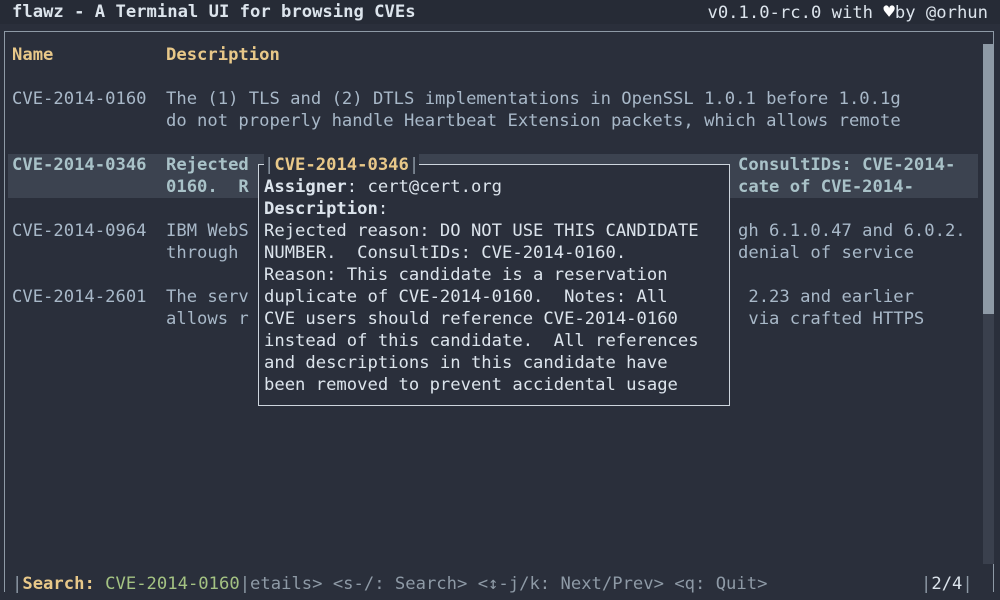 The width and height of the screenshot is (1000, 600). What do you see at coordinates (207, 297) in the screenshot?
I see `cve-description-line: The serv` at bounding box center [207, 297].